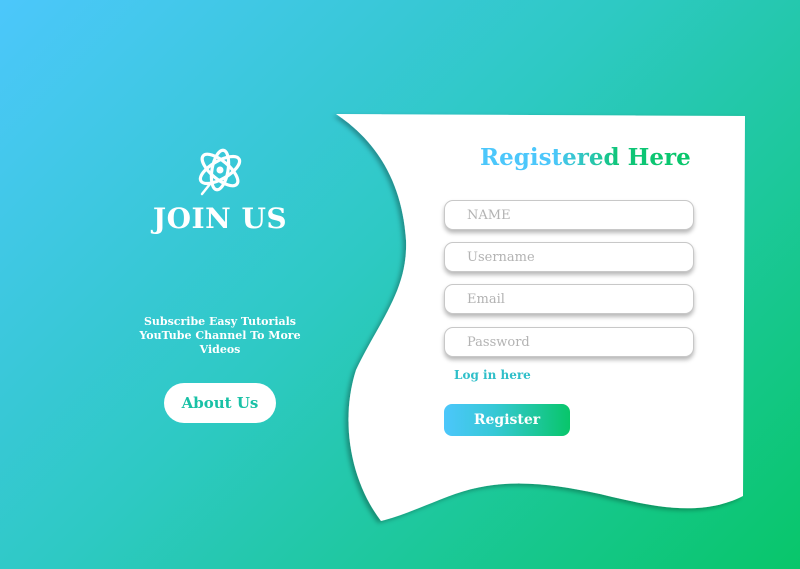  Describe the element at coordinates (585, 157) in the screenshot. I see `form-title: Registered Here` at that location.